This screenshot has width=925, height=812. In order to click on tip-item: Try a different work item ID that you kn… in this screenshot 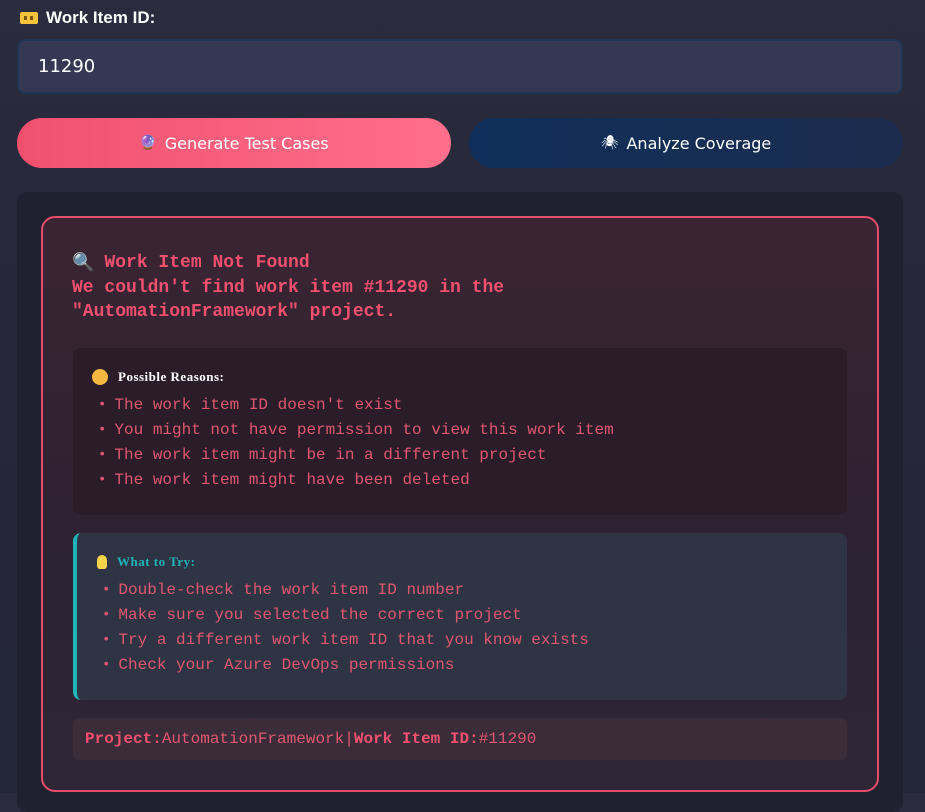, I will do `click(345, 640)`.